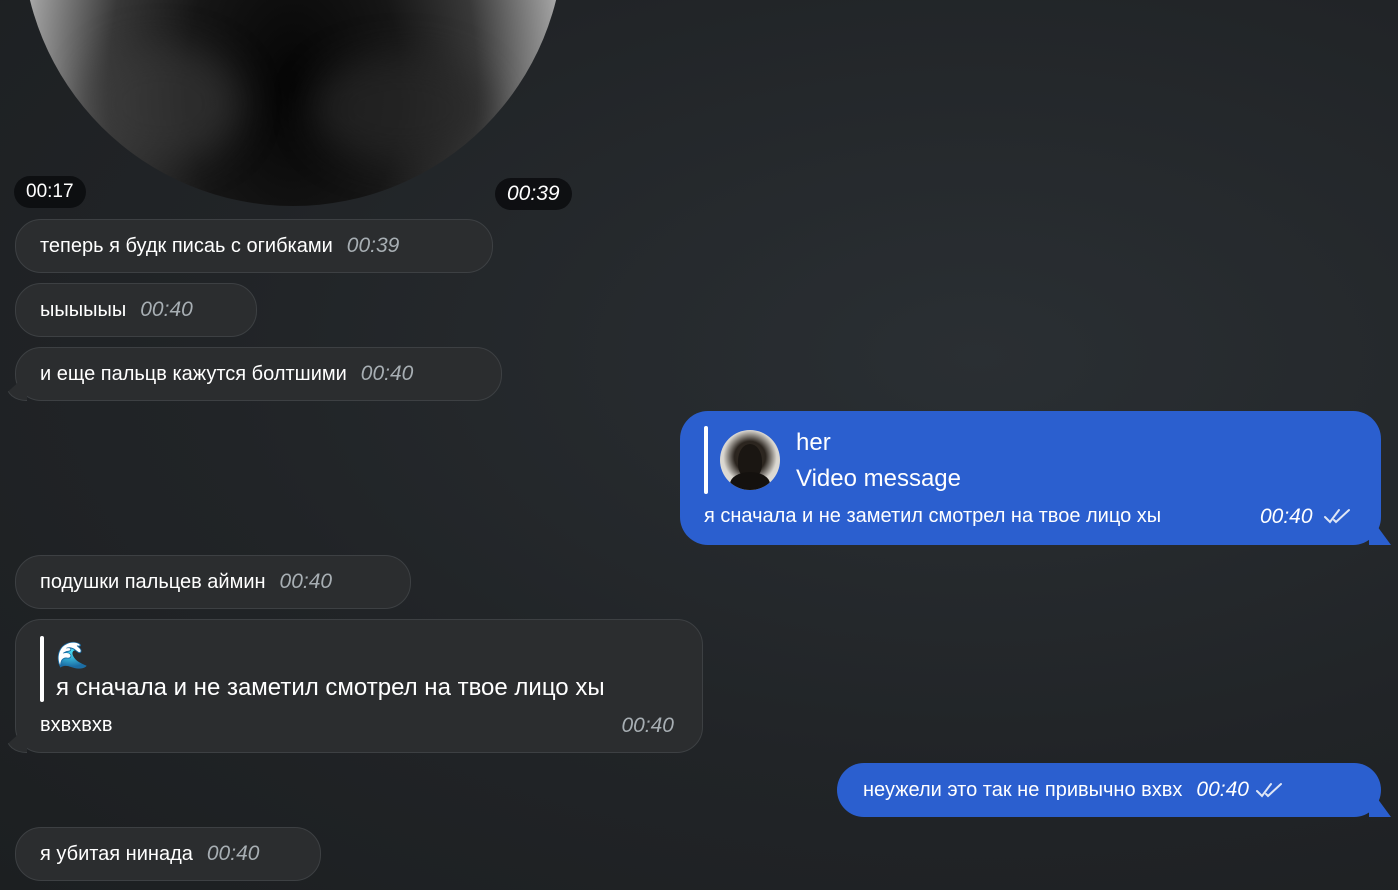 Image resolution: width=1398 pixels, height=890 pixels. I want to click on outgoing-message: неужели это так не привычно вхвх 00:40, so click(1109, 790).